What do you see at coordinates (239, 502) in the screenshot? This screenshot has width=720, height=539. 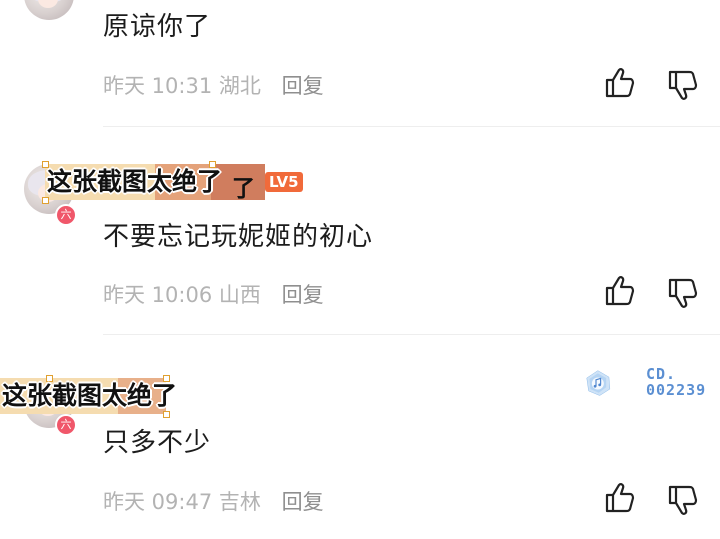 I see `comment-location: 吉林` at bounding box center [239, 502].